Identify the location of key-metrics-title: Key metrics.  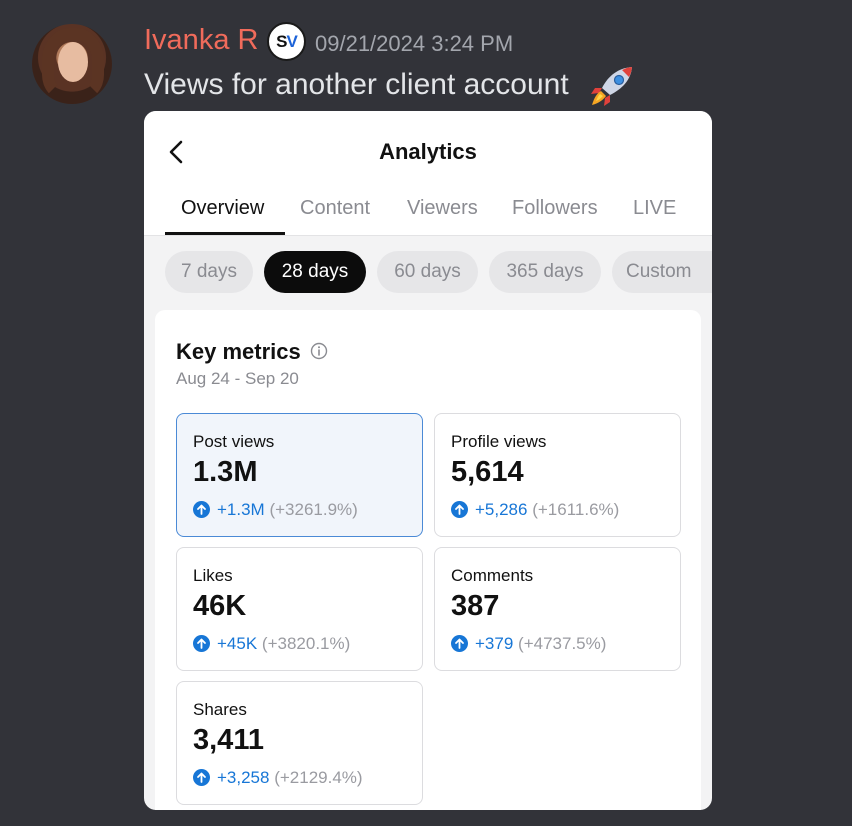
(238, 351).